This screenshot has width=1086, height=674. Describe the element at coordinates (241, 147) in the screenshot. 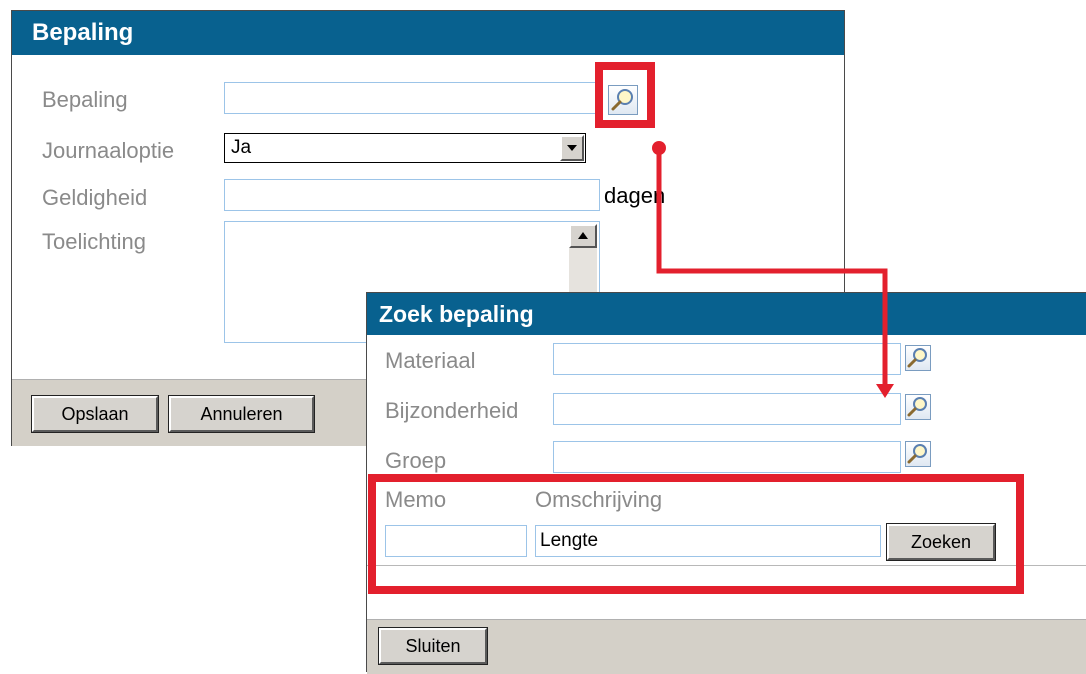

I see `journaaloptie-value: Ja` at that location.